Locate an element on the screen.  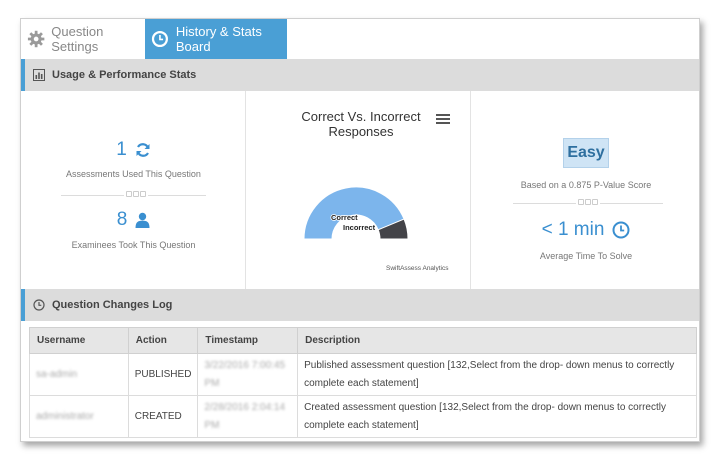
chart-menu-icon is located at coordinates (443, 119).